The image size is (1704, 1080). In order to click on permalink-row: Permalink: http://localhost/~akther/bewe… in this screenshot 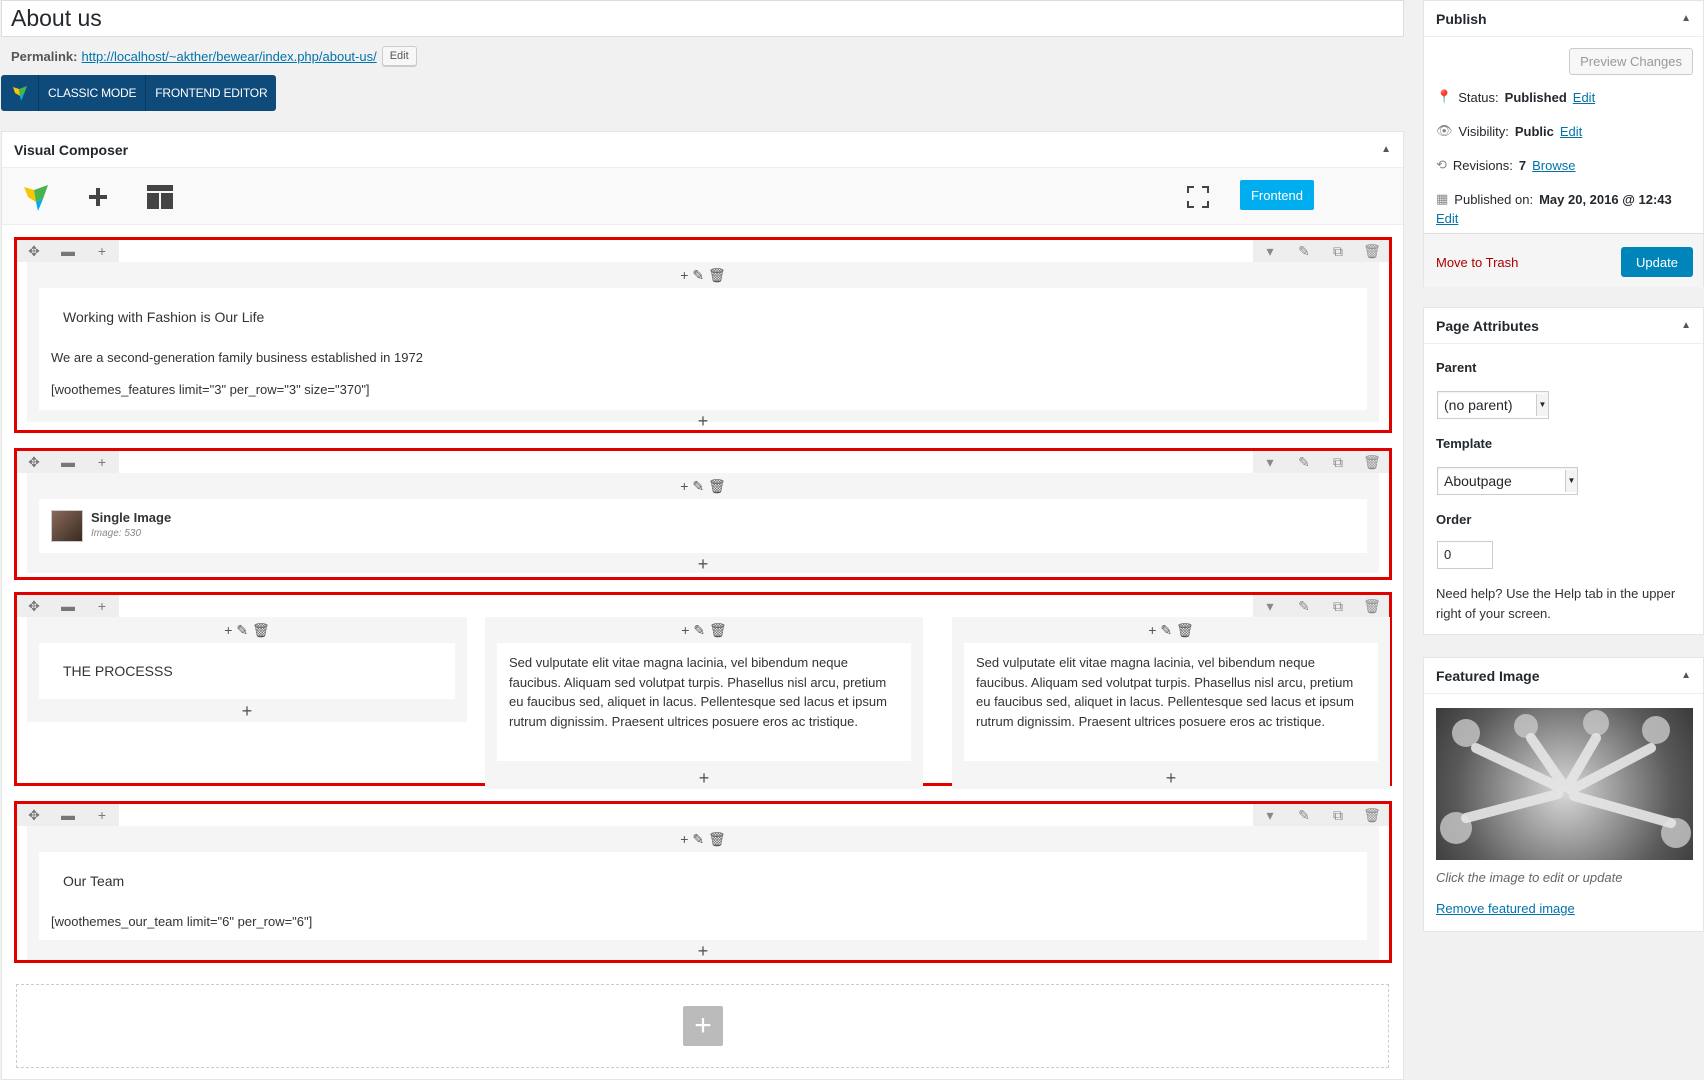, I will do `click(214, 56)`.